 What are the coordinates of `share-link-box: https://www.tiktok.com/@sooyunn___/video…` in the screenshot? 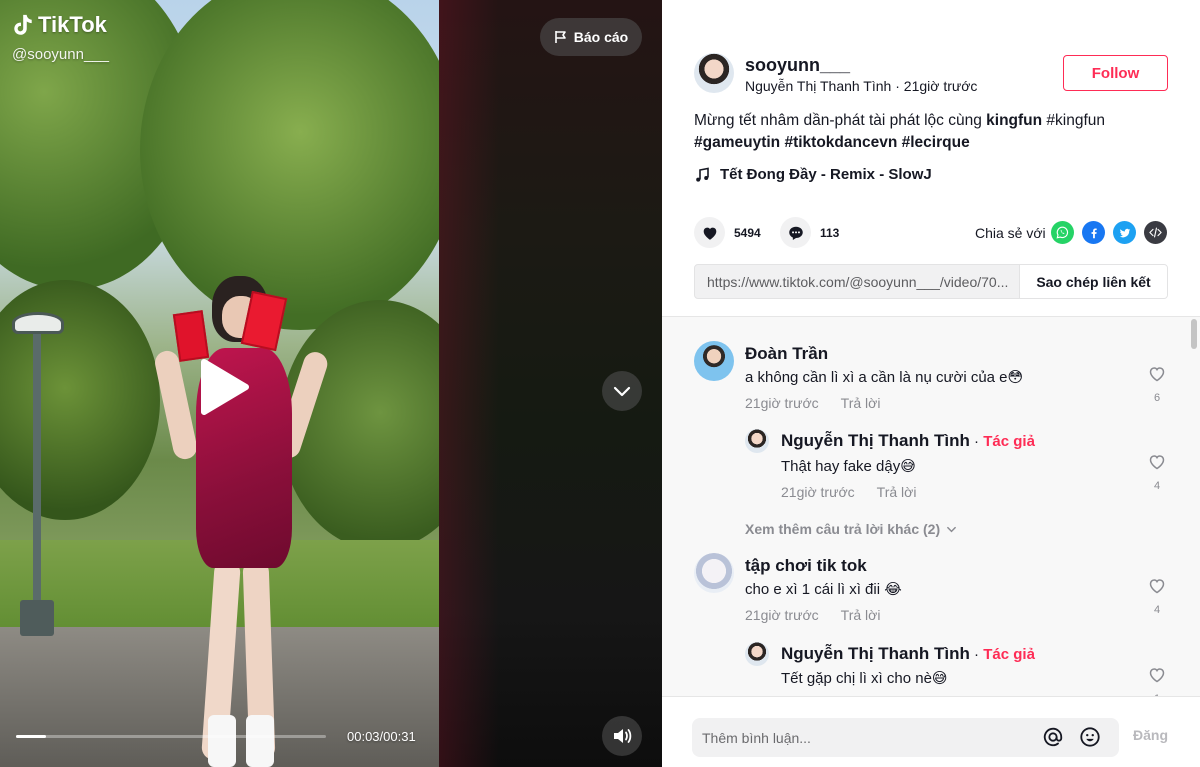 It's located at (931, 281).